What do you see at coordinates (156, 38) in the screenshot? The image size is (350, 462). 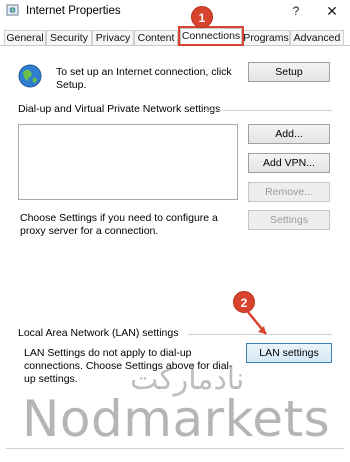 I see `tab-content: Content` at bounding box center [156, 38].